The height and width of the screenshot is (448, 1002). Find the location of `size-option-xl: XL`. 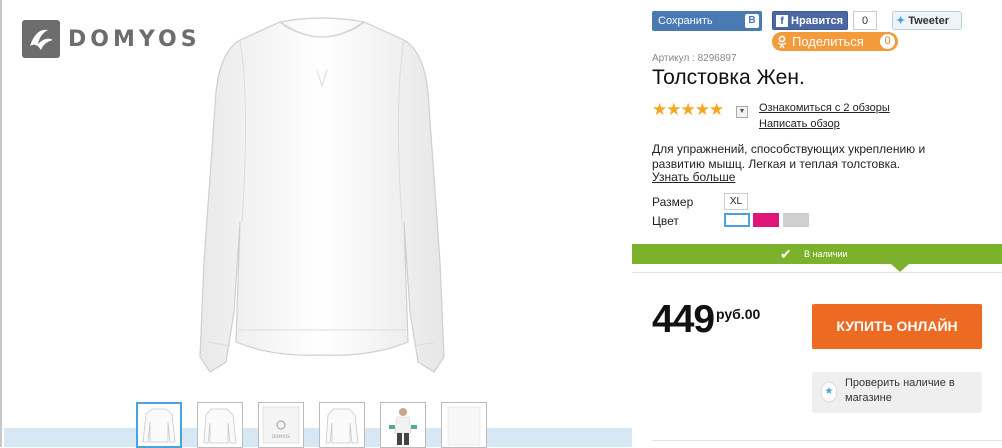

size-option-xl: XL is located at coordinates (736, 201).